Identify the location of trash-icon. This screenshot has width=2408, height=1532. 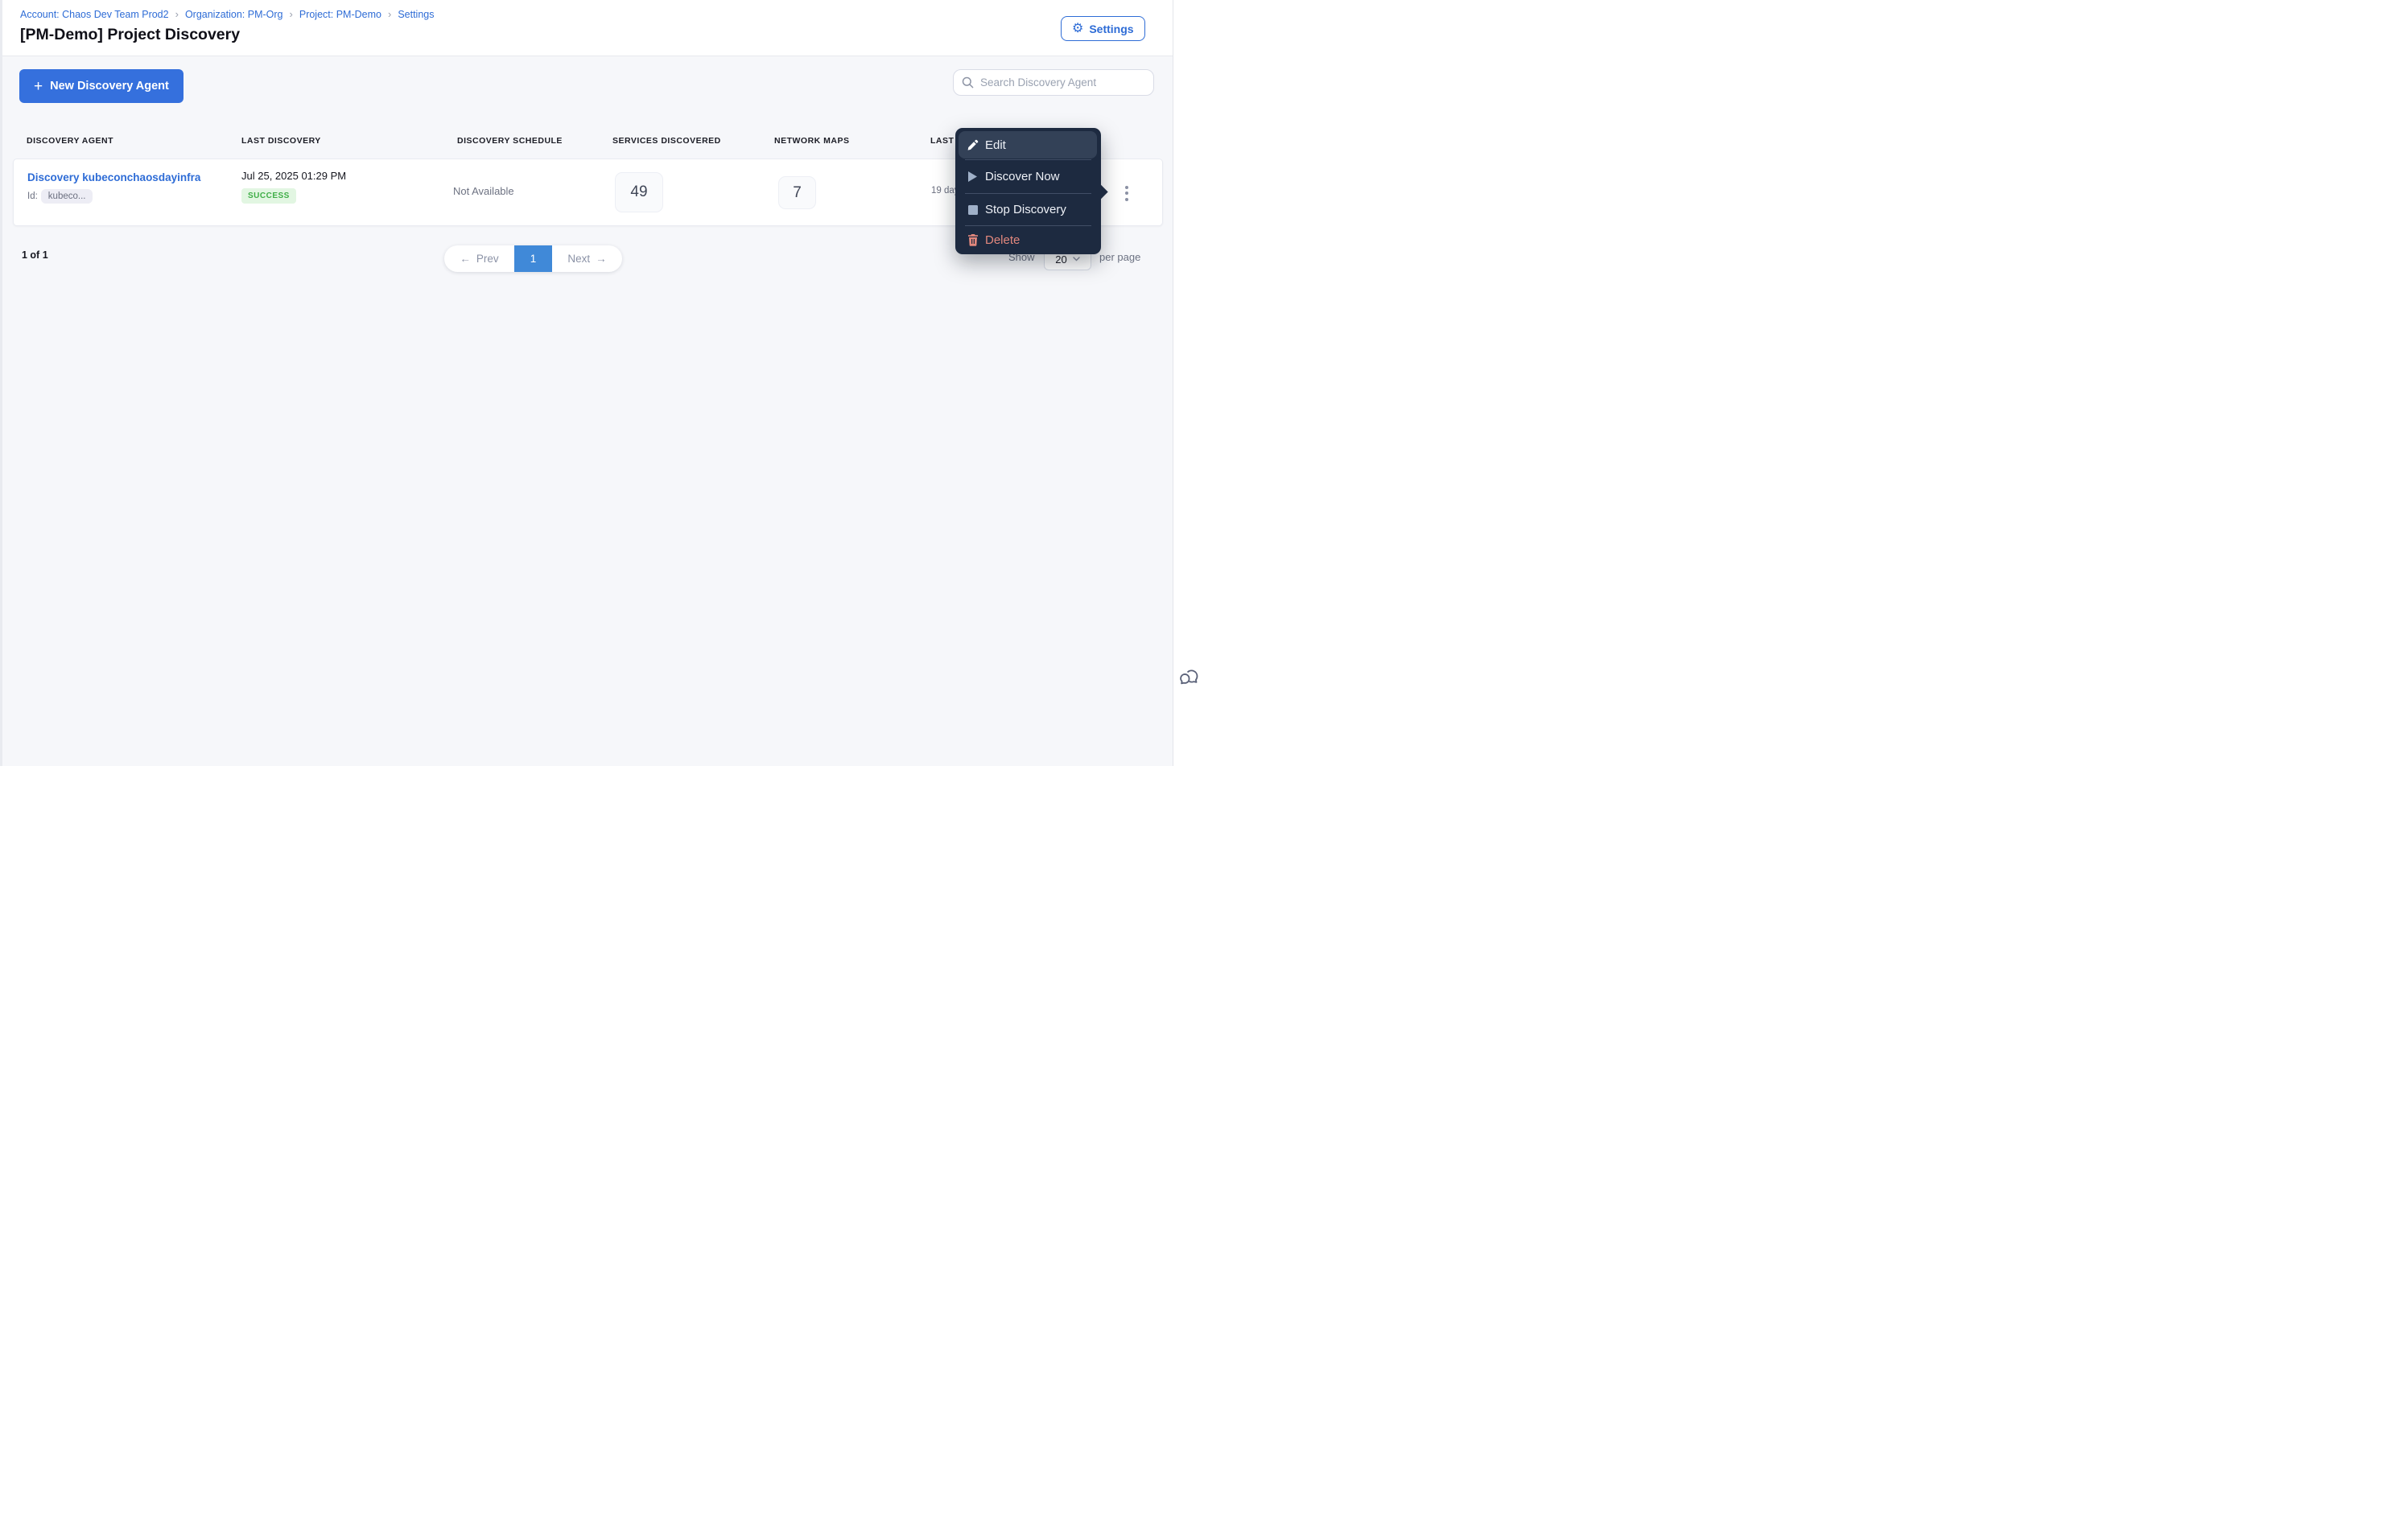
(973, 240).